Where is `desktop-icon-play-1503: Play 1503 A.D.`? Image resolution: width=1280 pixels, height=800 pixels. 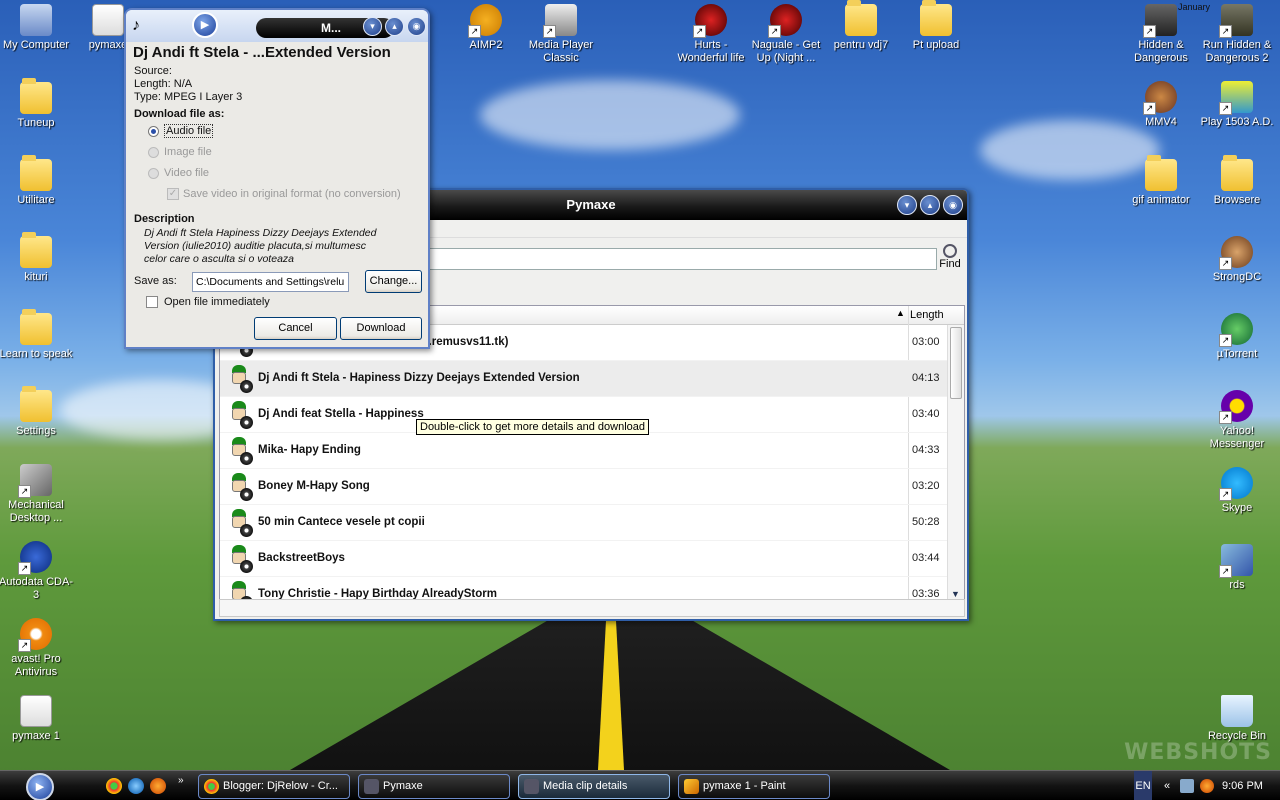
desktop-icon-play-1503: Play 1503 A.D. is located at coordinates (1237, 105).